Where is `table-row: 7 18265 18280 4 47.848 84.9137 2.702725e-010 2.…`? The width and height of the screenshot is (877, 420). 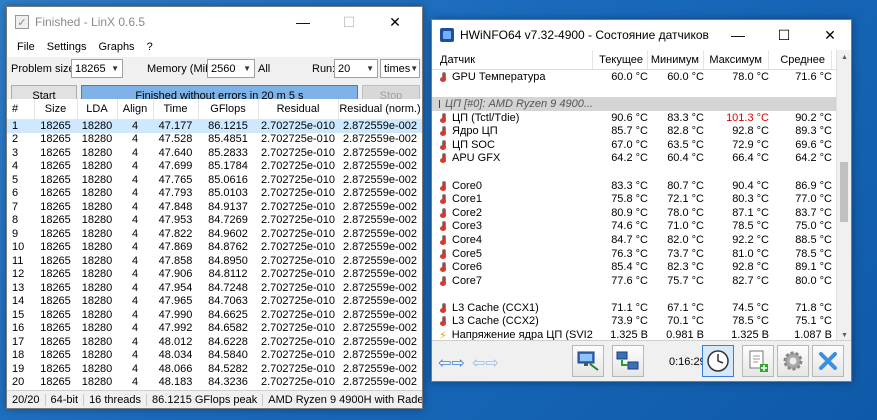
table-row: 7 18265 18280 4 47.848 84.9137 2.702725e-010 2.… is located at coordinates (214, 208).